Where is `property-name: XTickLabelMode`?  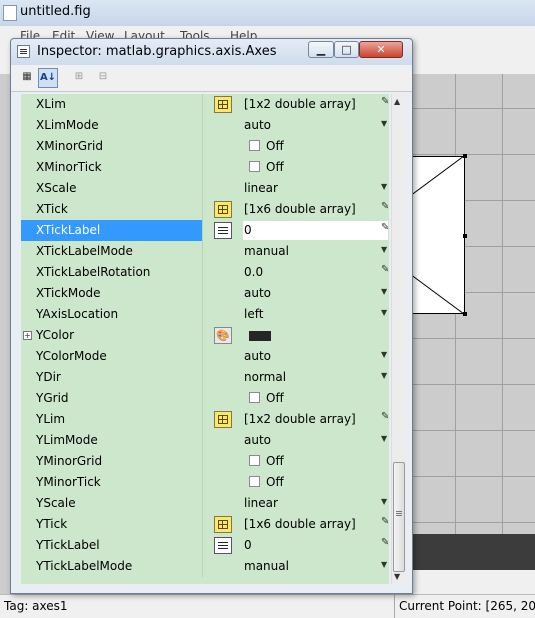 property-name: XTickLabelMode is located at coordinates (84, 251).